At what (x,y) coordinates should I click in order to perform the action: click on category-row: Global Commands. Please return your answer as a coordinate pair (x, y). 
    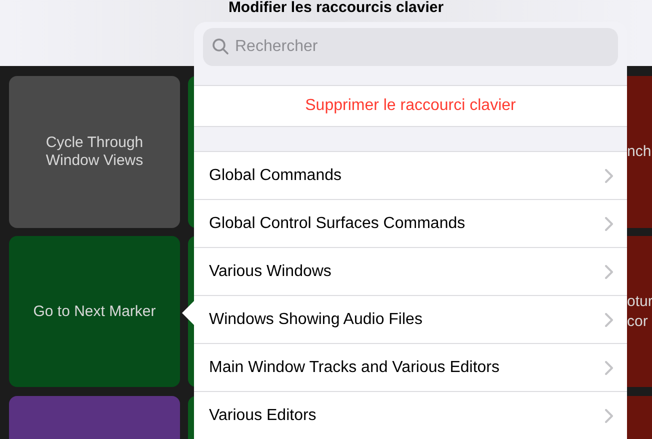
    Looking at the image, I should click on (410, 176).